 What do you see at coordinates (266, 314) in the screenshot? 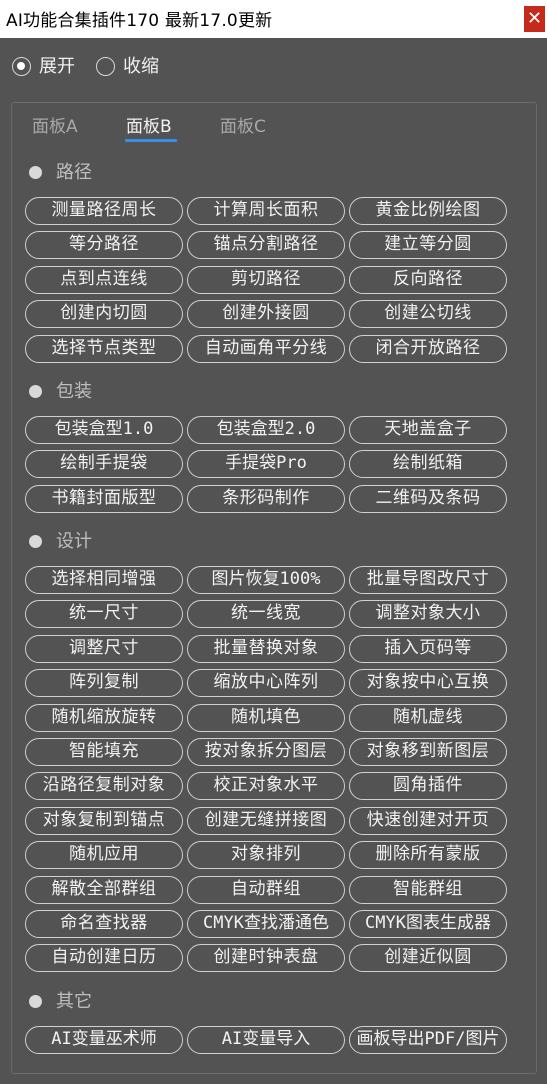
I see `plugin-button: 创建外接圆` at bounding box center [266, 314].